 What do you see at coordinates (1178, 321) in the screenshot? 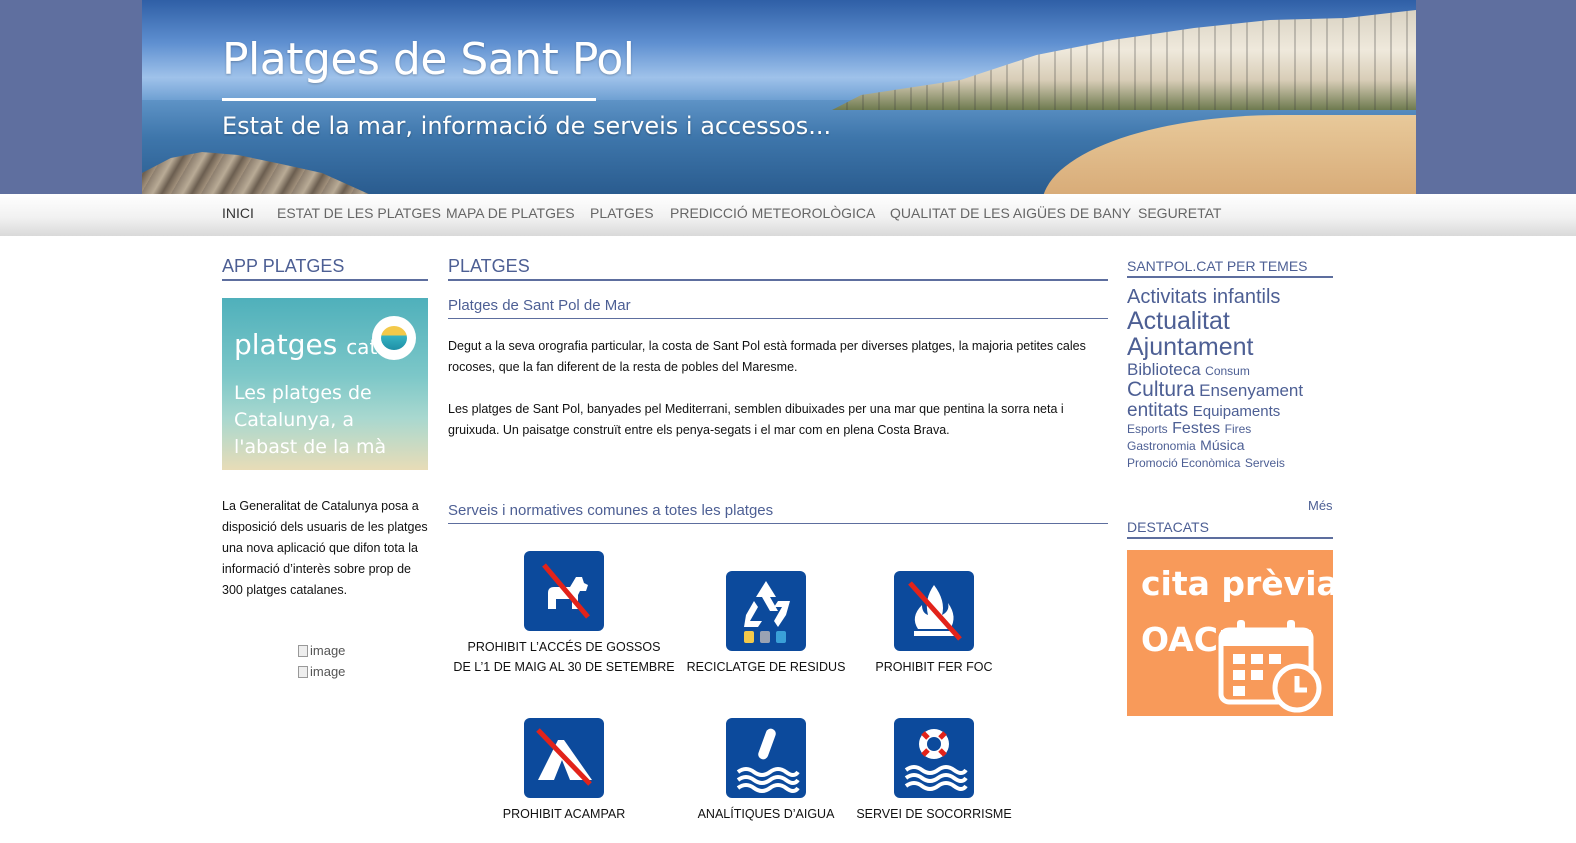
I see `tag-link: Actualitat` at bounding box center [1178, 321].